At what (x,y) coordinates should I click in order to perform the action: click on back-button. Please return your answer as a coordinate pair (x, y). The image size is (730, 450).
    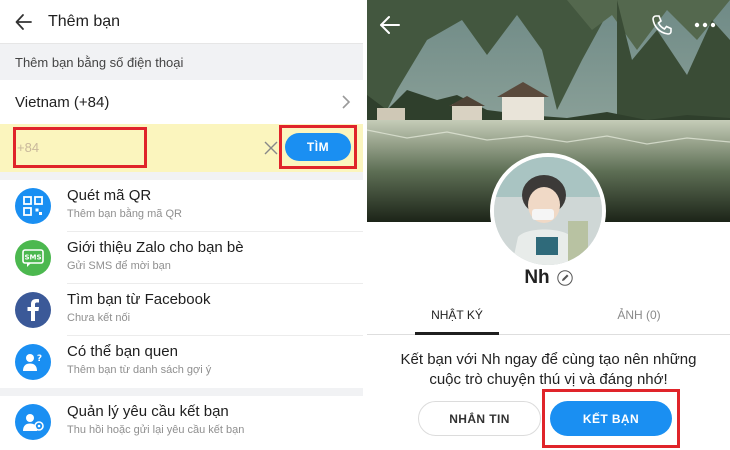
    Looking at the image, I should click on (24, 22).